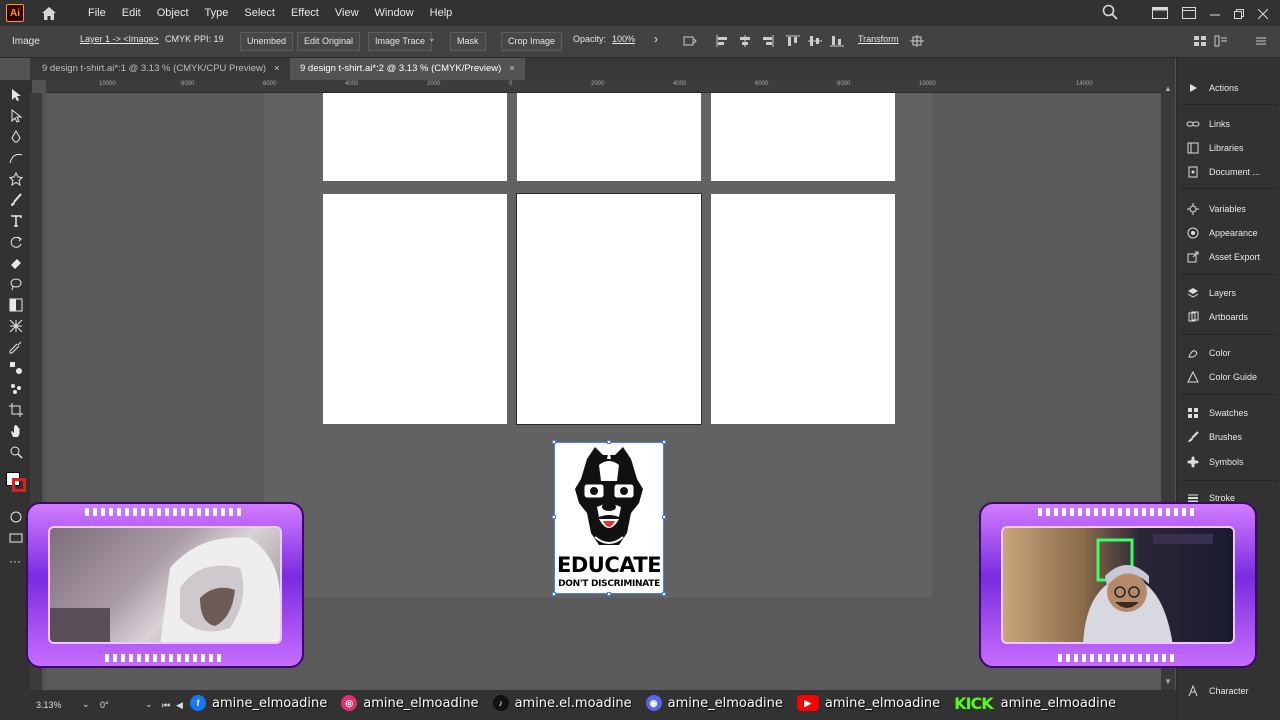 The height and width of the screenshot is (720, 1280). What do you see at coordinates (16, 137) in the screenshot?
I see `pen-tool-icon` at bounding box center [16, 137].